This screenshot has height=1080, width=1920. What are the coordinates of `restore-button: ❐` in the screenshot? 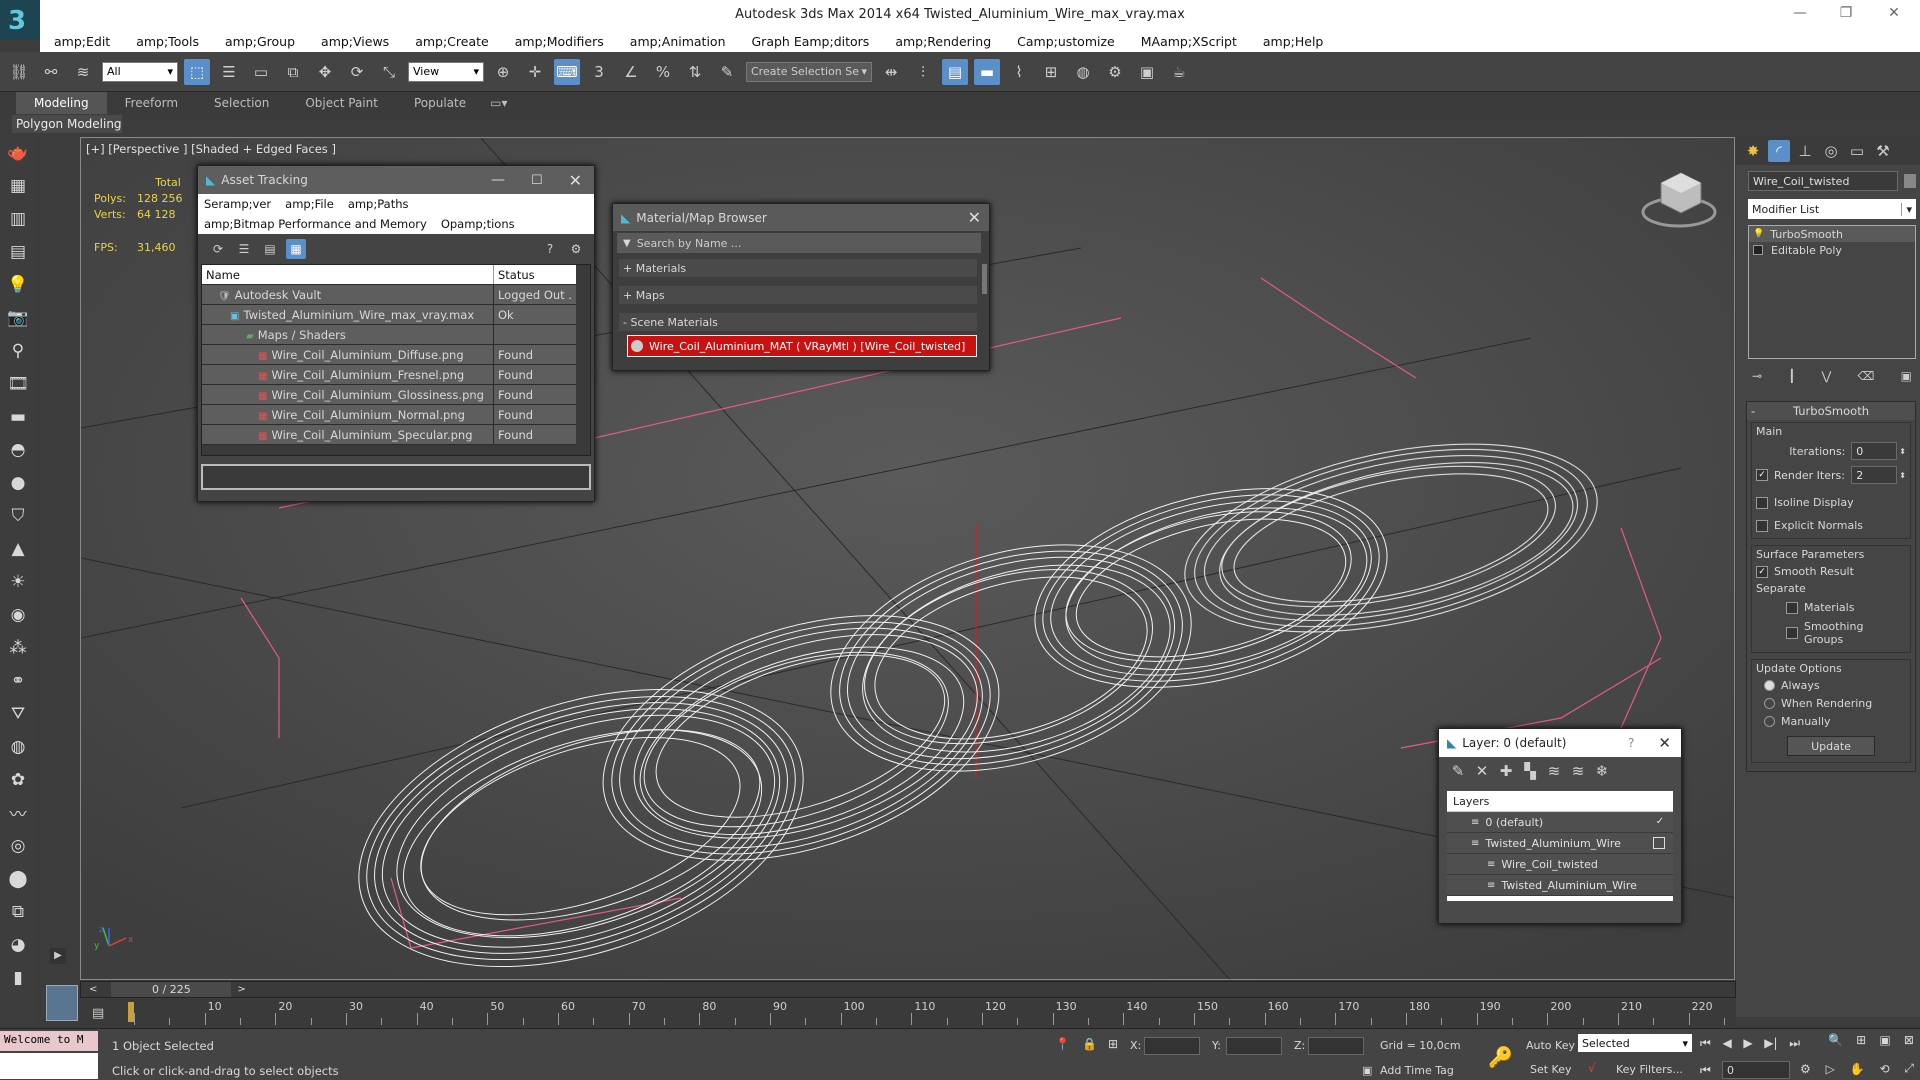 It's located at (1846, 13).